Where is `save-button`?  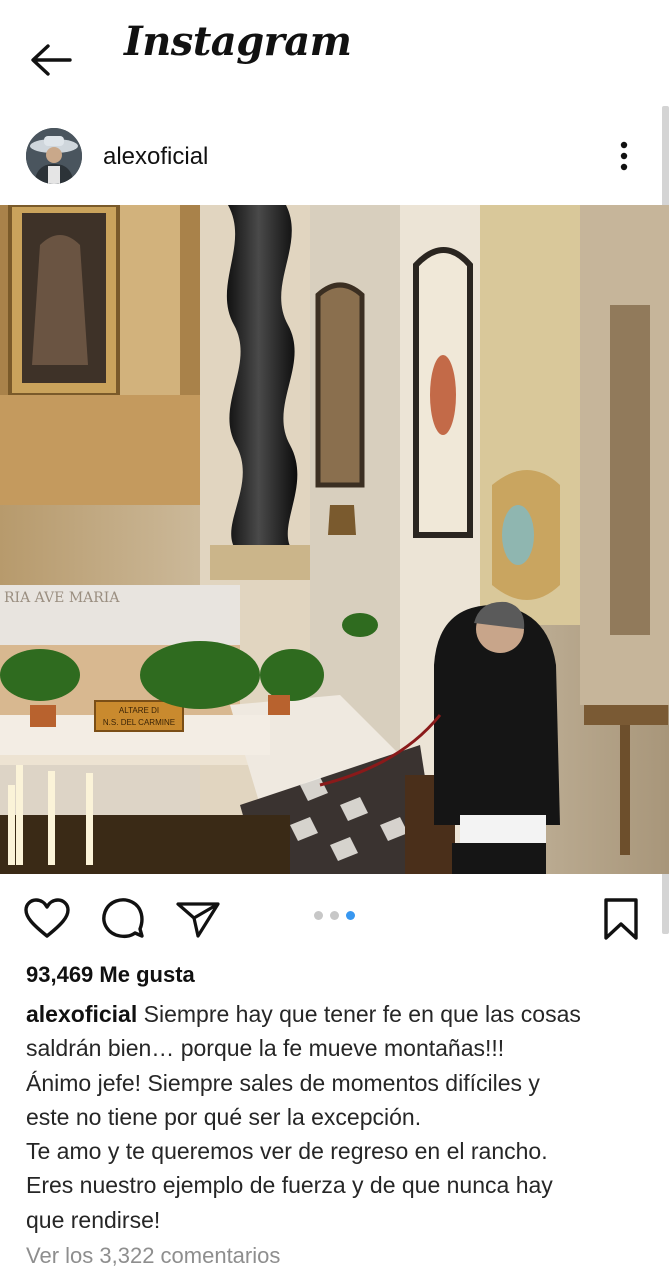 save-button is located at coordinates (621, 919).